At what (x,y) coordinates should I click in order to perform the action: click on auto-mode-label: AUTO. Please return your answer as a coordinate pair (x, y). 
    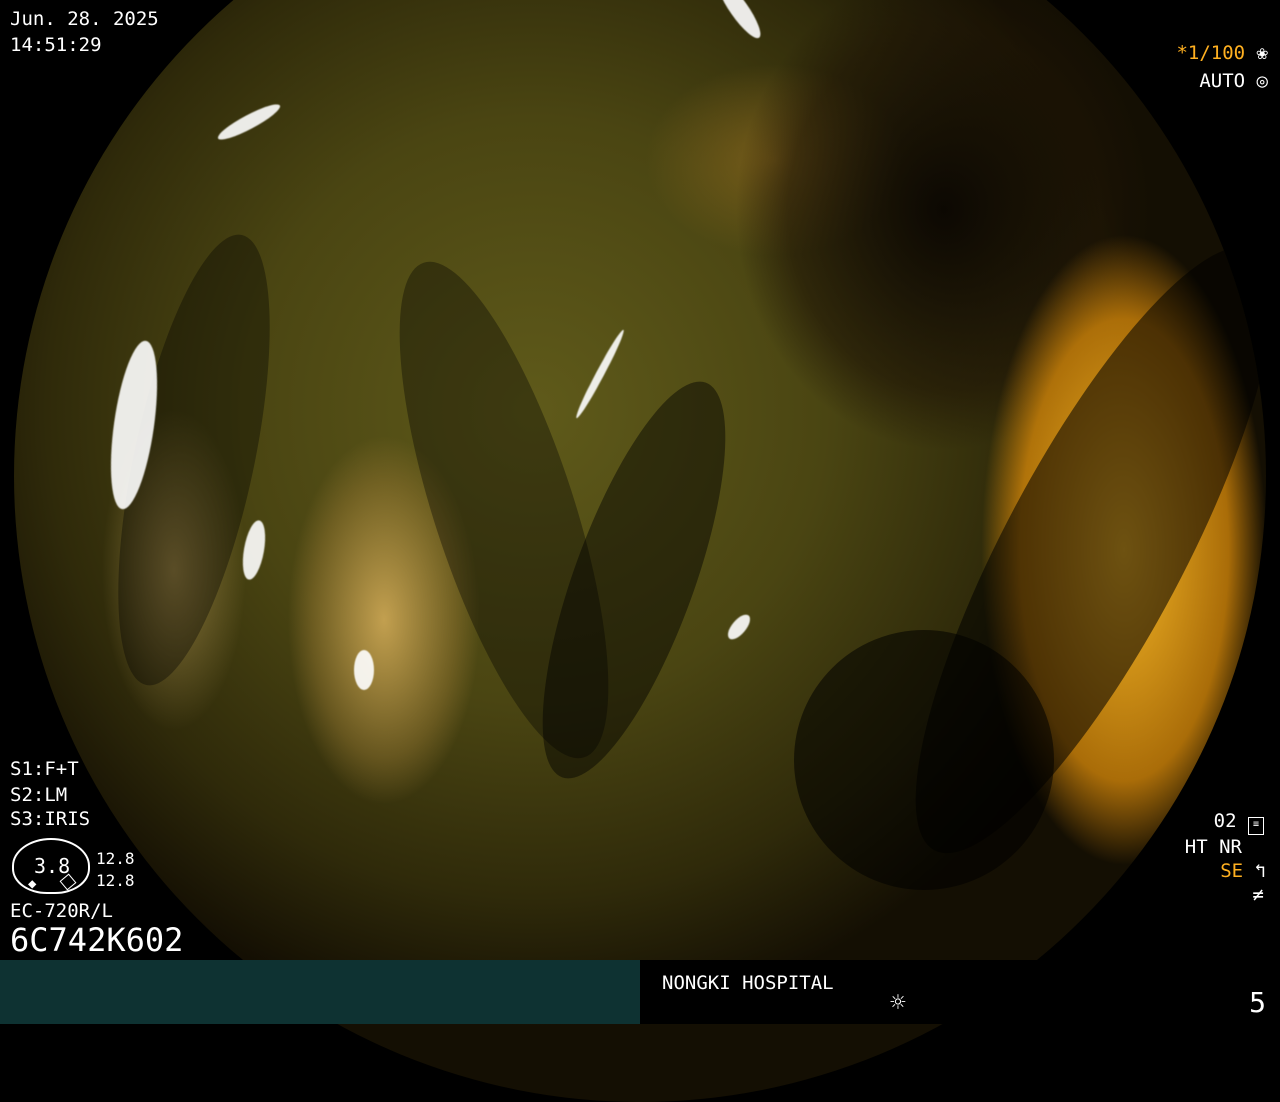
    Looking at the image, I should click on (1222, 81).